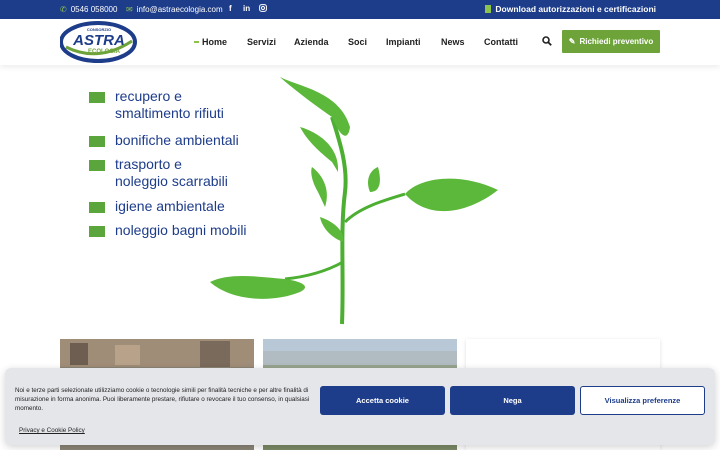  I want to click on privacy-policy-link: Privacy e Cookie Policy, so click(52, 430).